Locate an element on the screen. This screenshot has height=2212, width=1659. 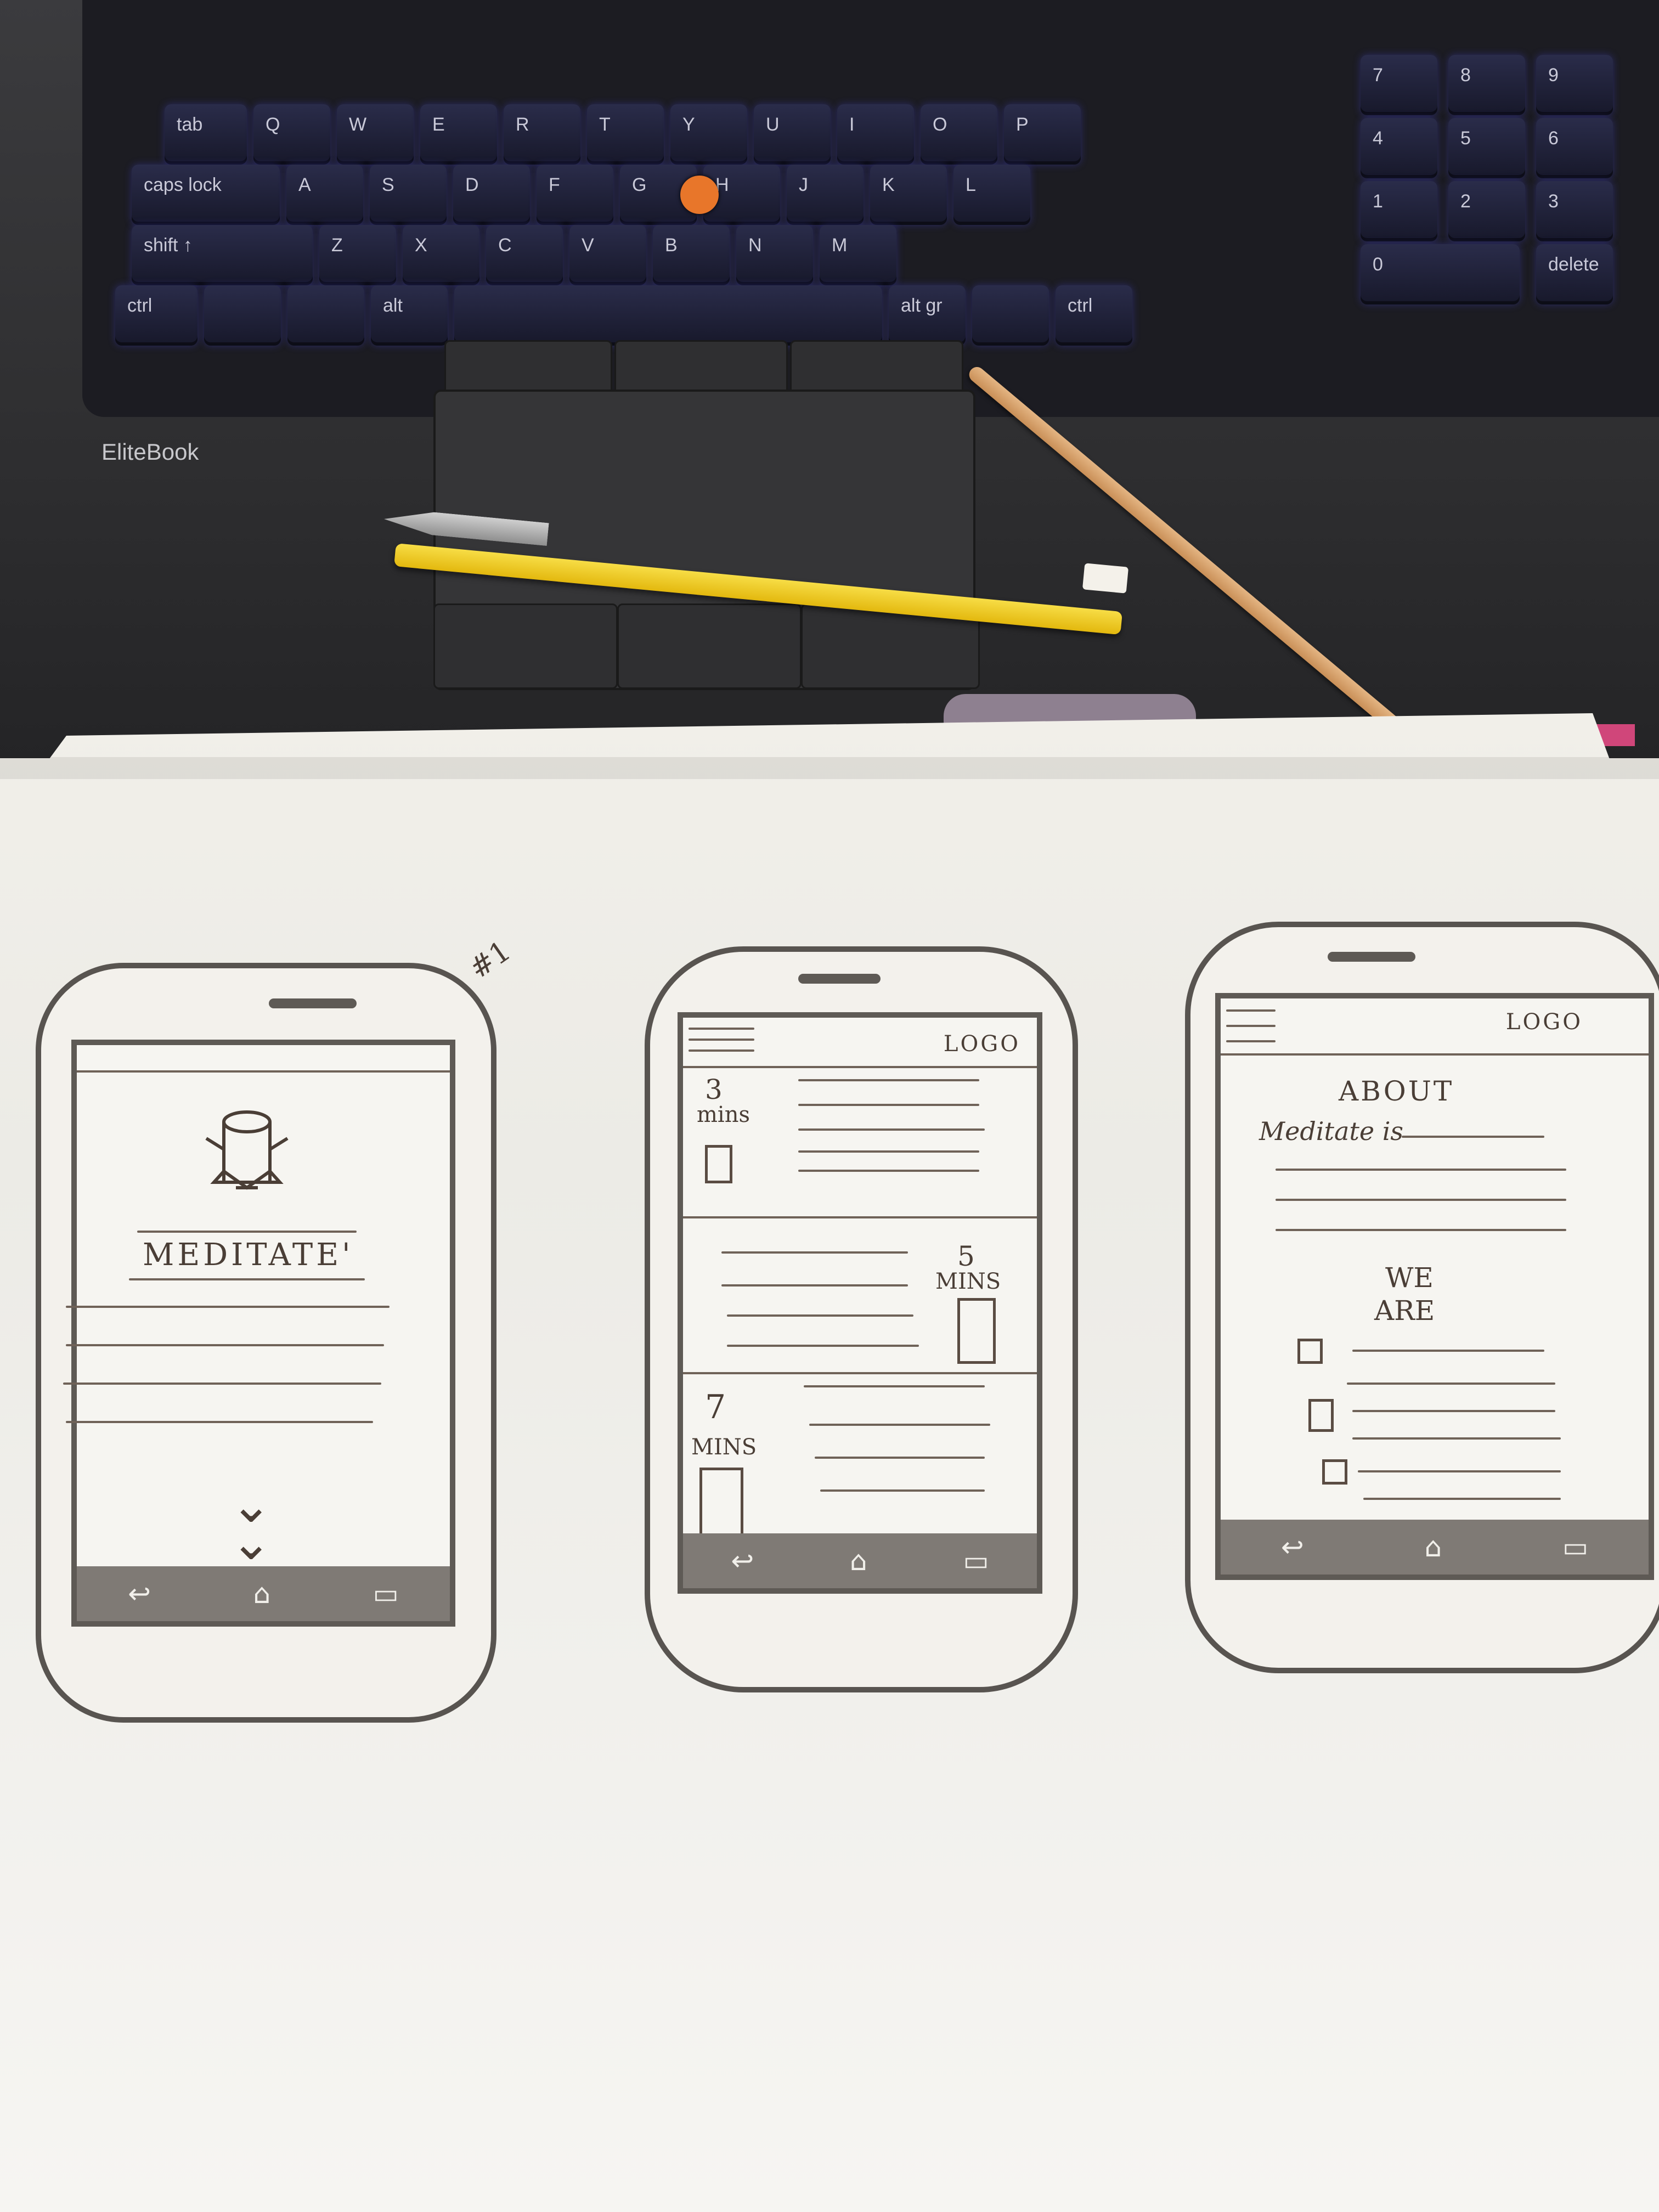
numpad-key: 2 is located at coordinates (1486, 211).